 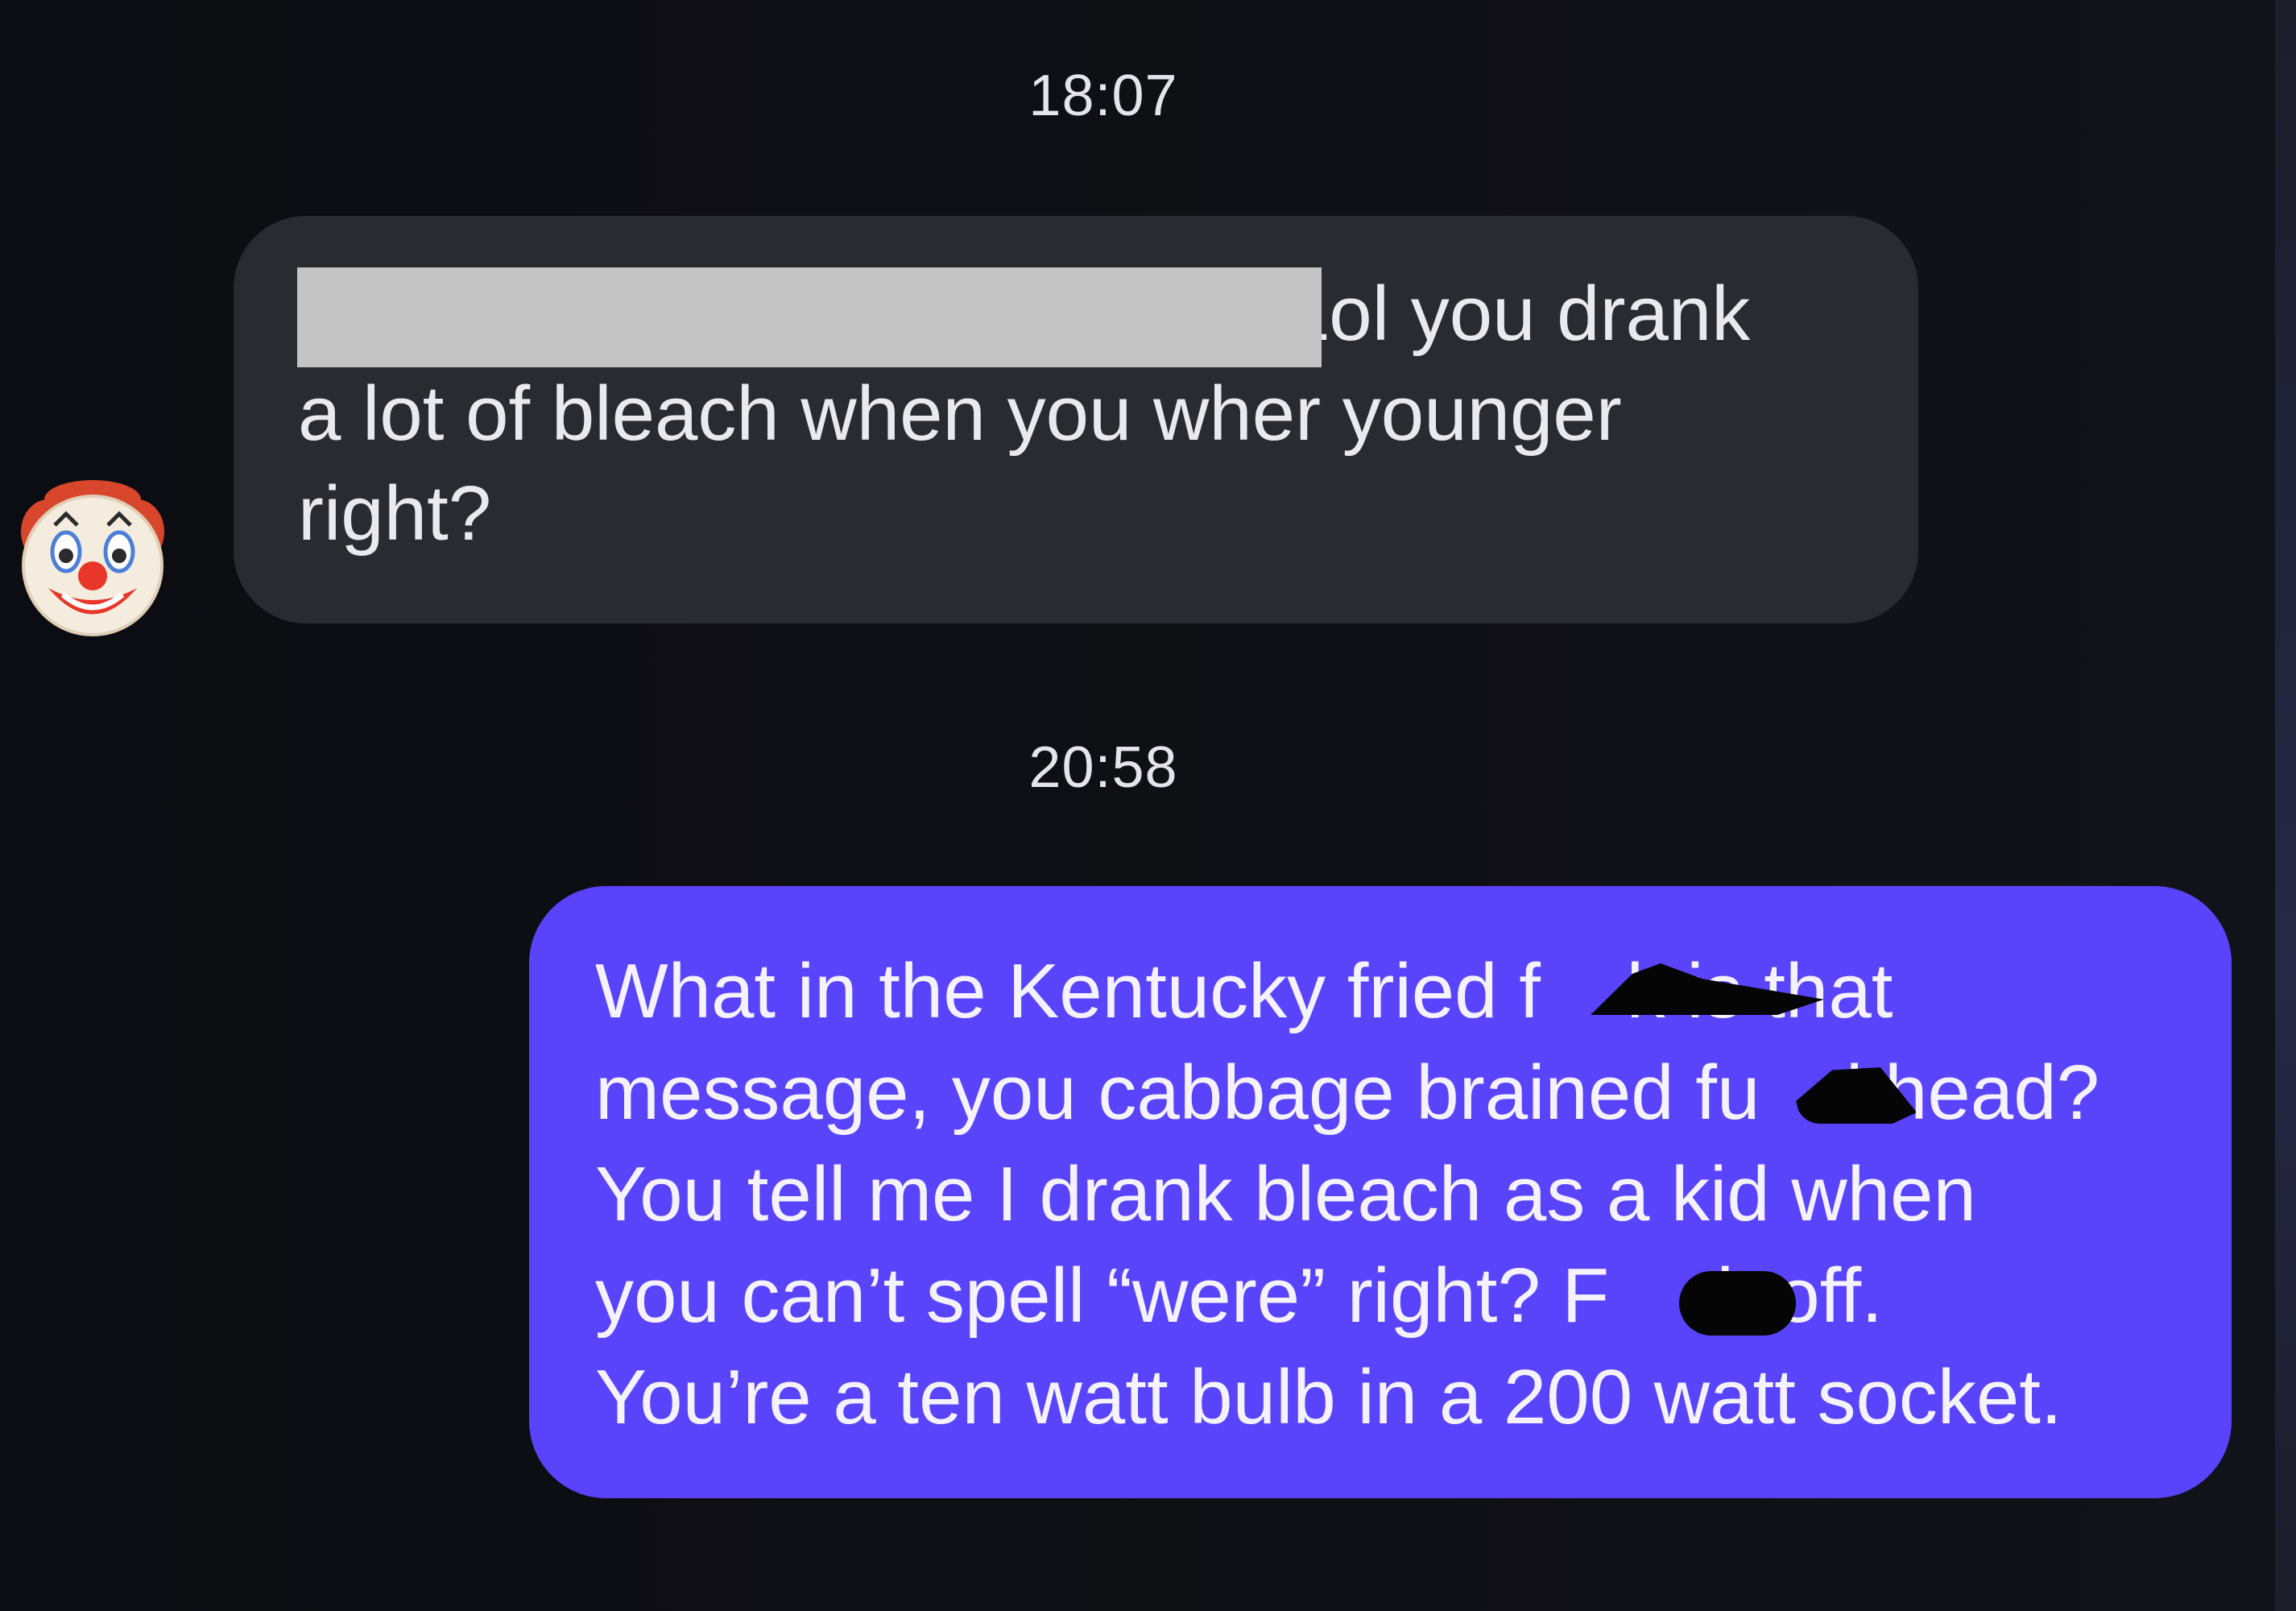 What do you see at coordinates (809, 317) in the screenshot?
I see `redaction-box` at bounding box center [809, 317].